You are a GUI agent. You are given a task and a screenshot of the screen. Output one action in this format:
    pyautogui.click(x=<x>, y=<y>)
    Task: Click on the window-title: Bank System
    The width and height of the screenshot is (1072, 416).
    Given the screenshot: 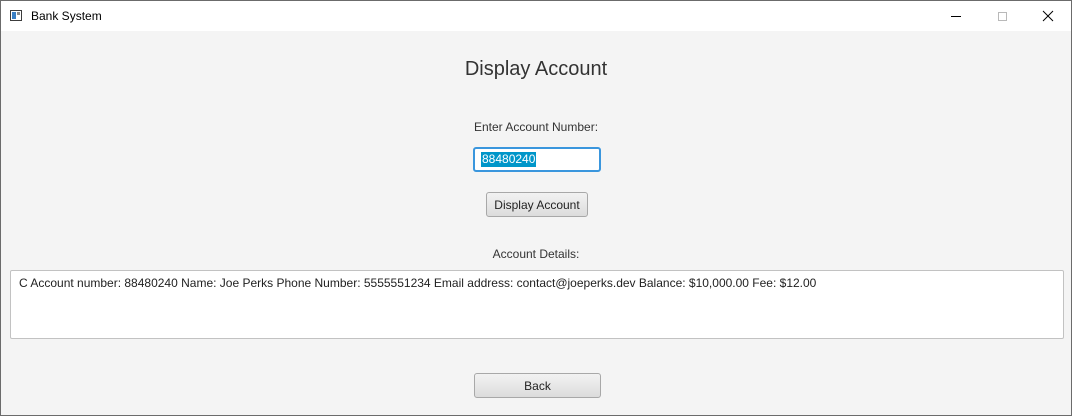 What is the action you would take?
    pyautogui.click(x=66, y=16)
    